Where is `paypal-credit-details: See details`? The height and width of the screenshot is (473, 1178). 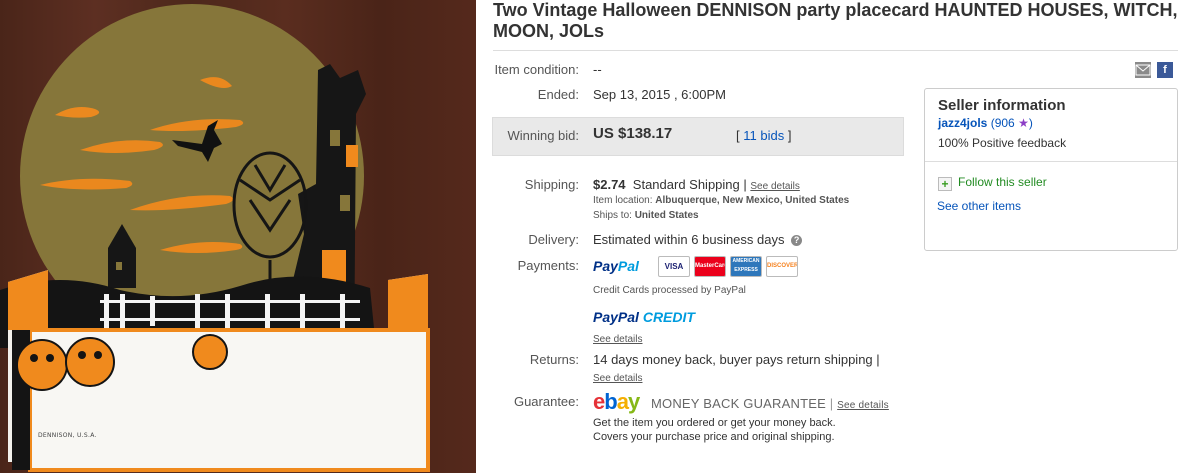 paypal-credit-details: See details is located at coordinates (617, 337).